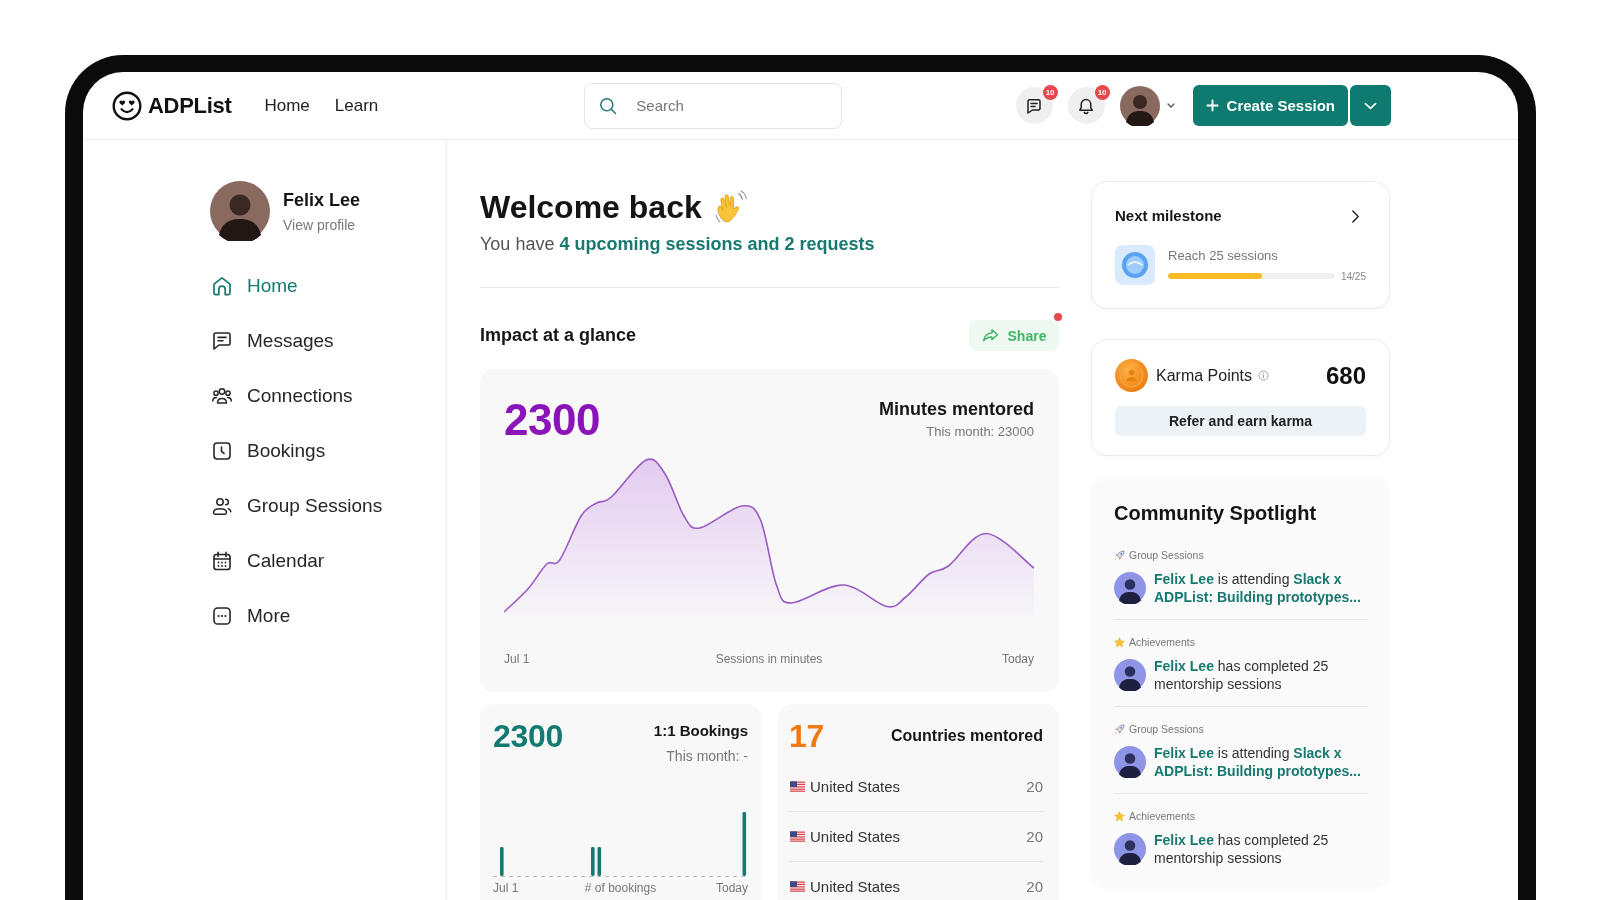 This screenshot has width=1600, height=900. I want to click on create-session-button: Create Session, so click(1270, 105).